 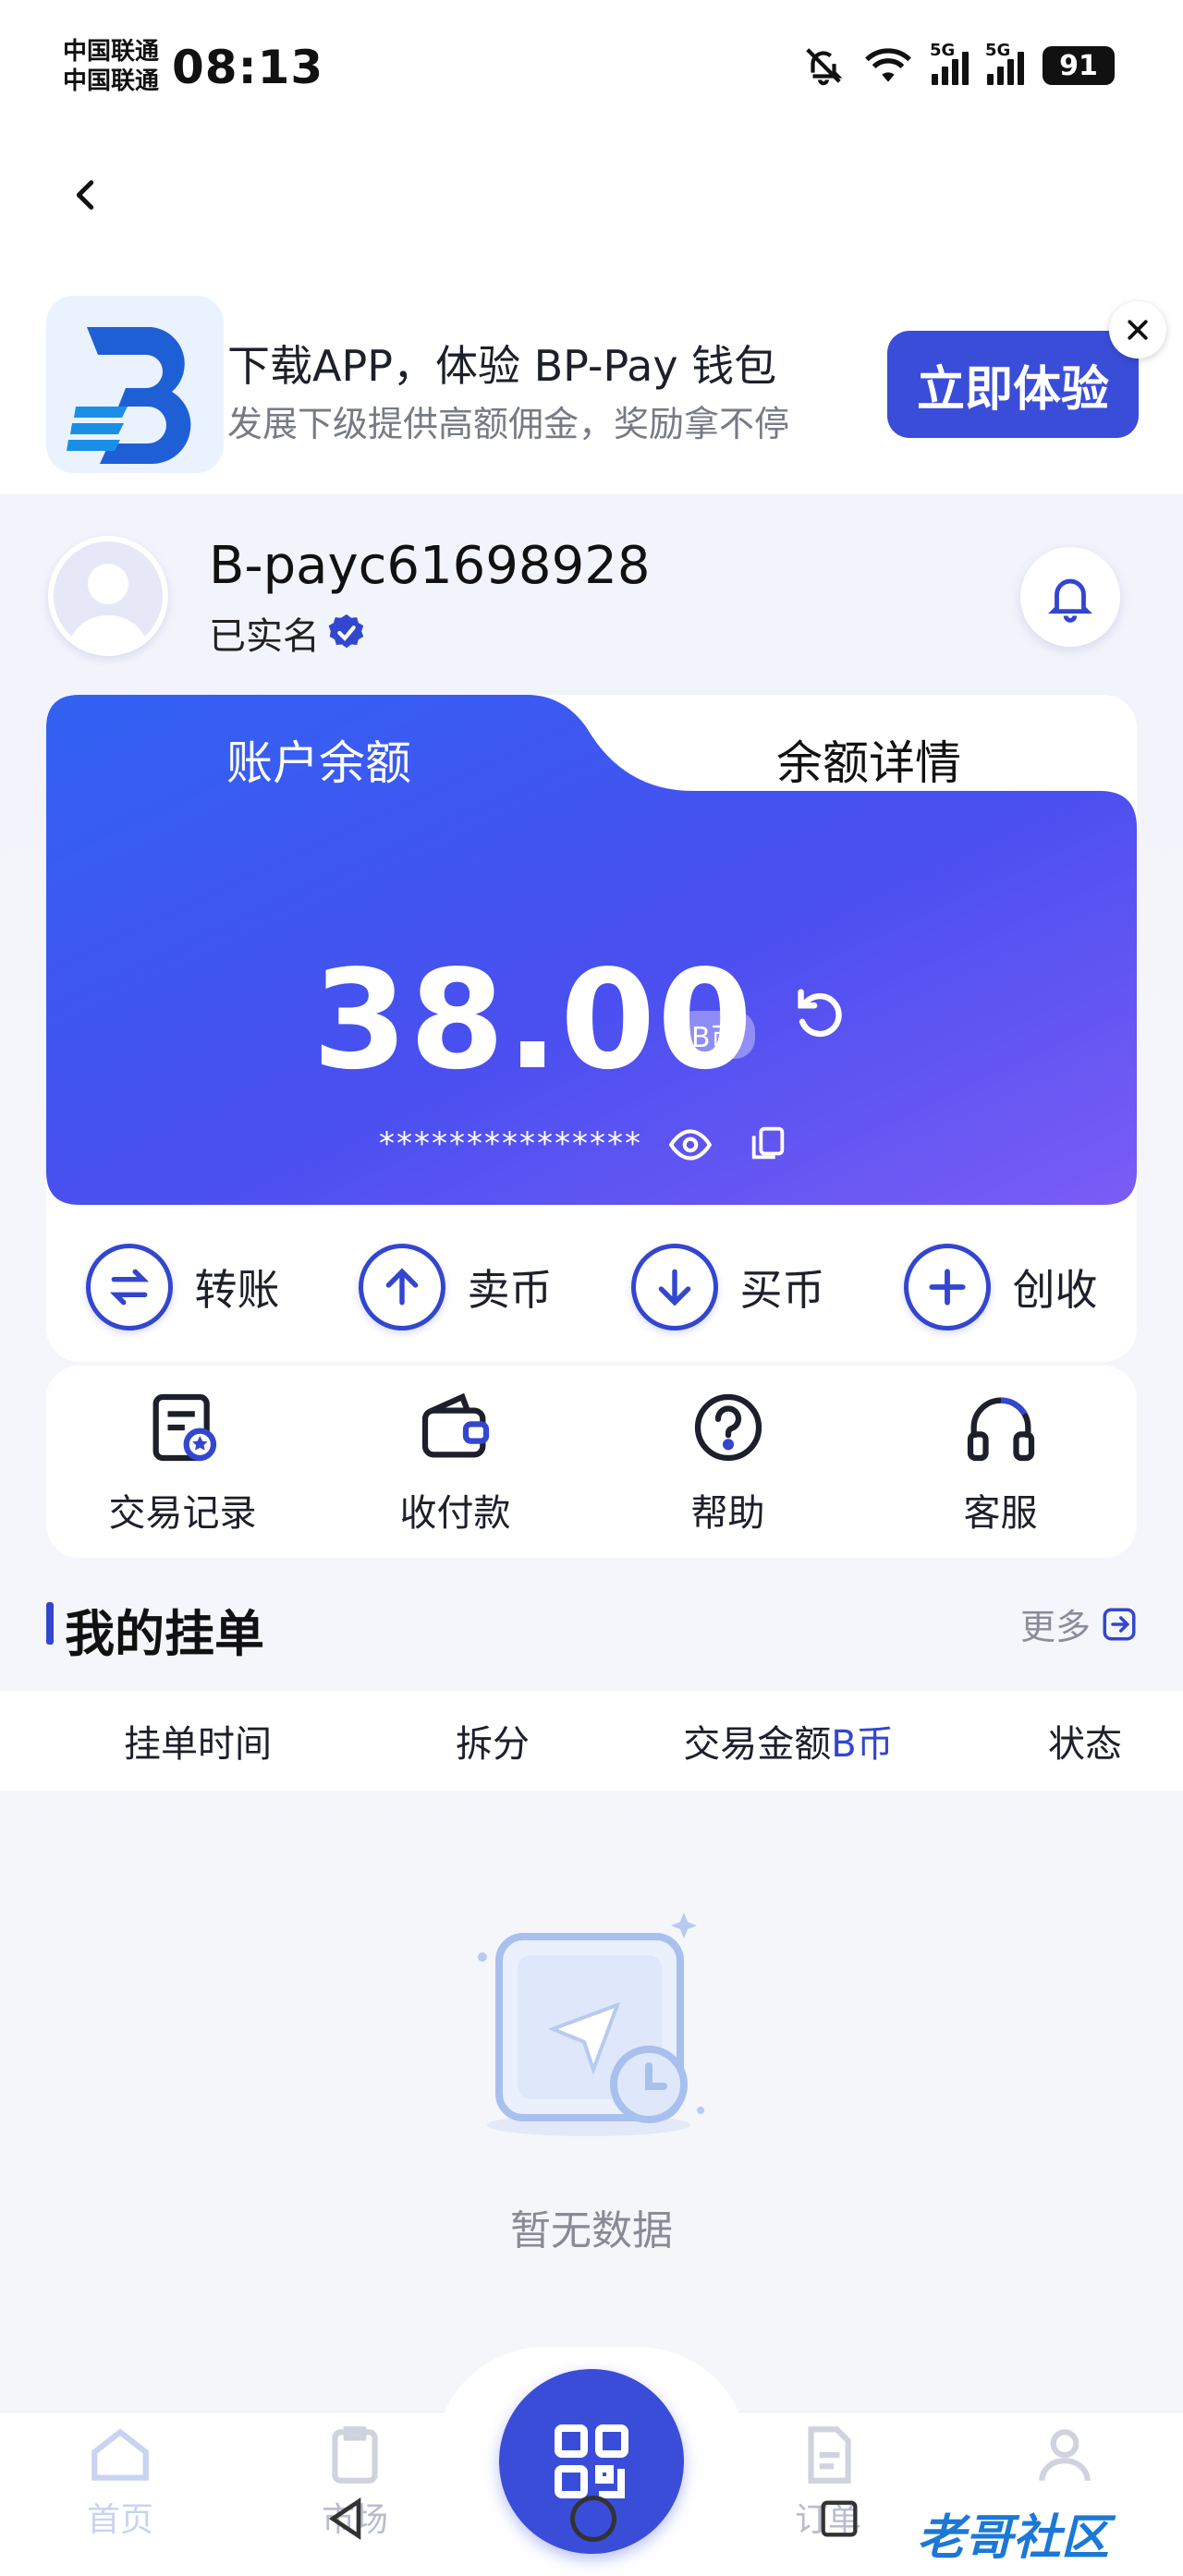 What do you see at coordinates (182, 1287) in the screenshot?
I see `transfer-button: 转账` at bounding box center [182, 1287].